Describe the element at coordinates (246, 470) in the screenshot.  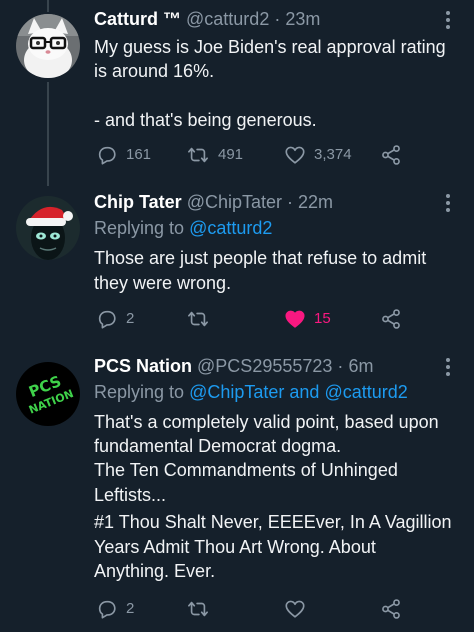
I see `tweet-text-line: The Ten Commandments of Unhinged` at that location.